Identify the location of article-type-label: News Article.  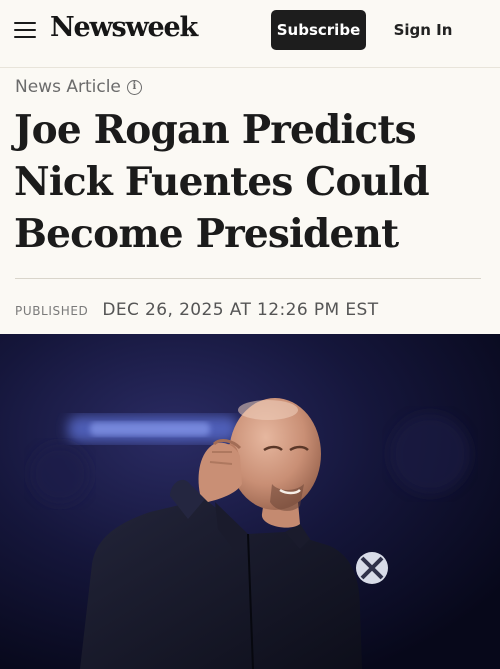
(68, 87).